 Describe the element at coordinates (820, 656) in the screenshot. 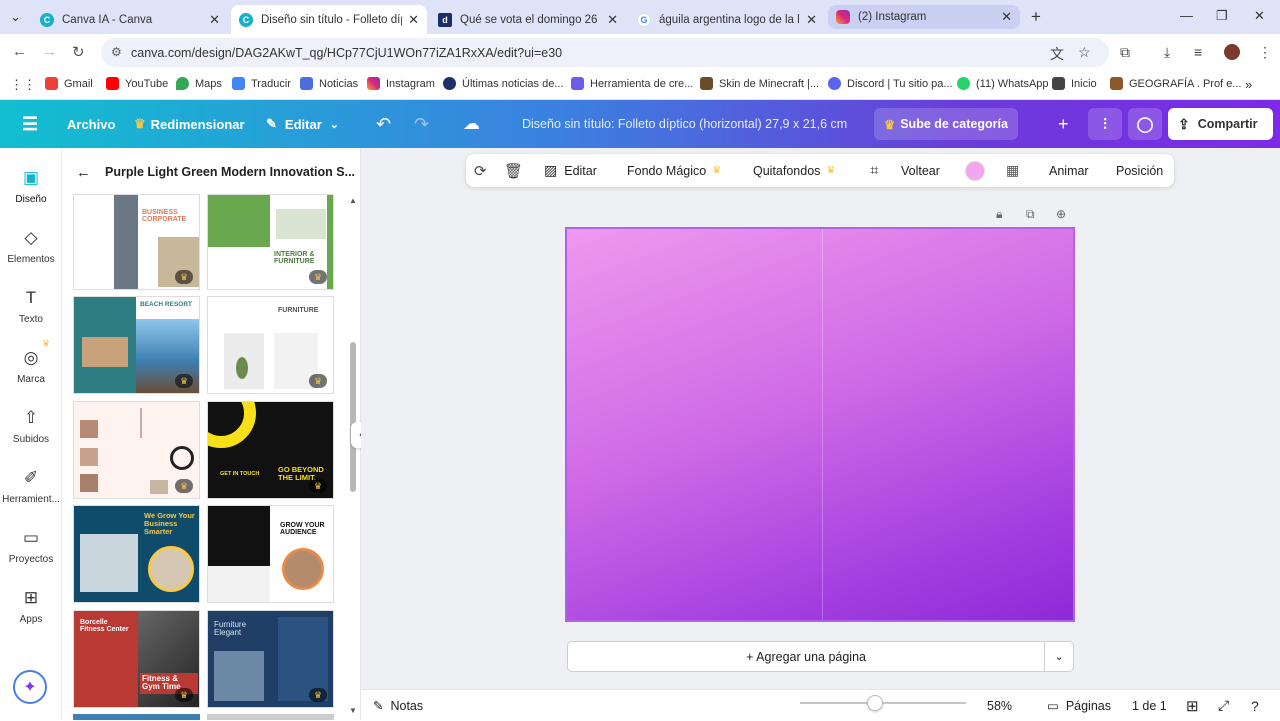

I see `add-page-button: + Agregar una página ⌄` at that location.